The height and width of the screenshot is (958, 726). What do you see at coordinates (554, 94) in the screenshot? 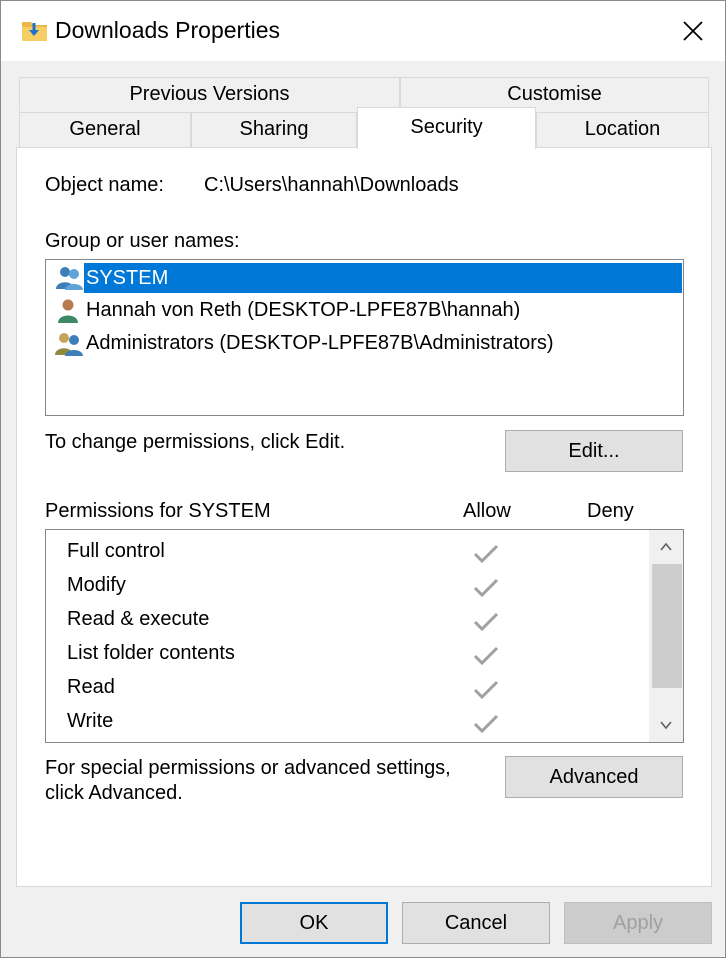
I see `tab-customise: Customise` at bounding box center [554, 94].